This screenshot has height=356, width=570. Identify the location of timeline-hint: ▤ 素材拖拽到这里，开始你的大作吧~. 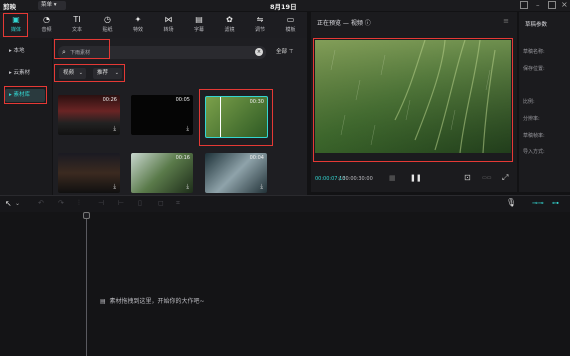
(152, 301).